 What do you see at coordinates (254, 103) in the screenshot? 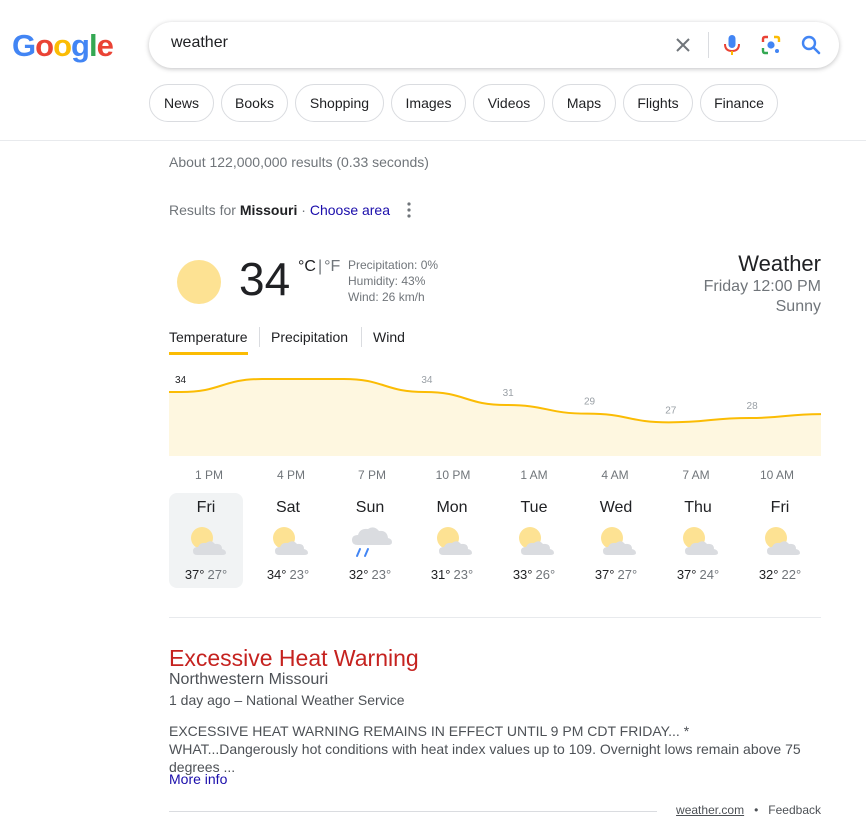
I see `chip-books: Books` at bounding box center [254, 103].